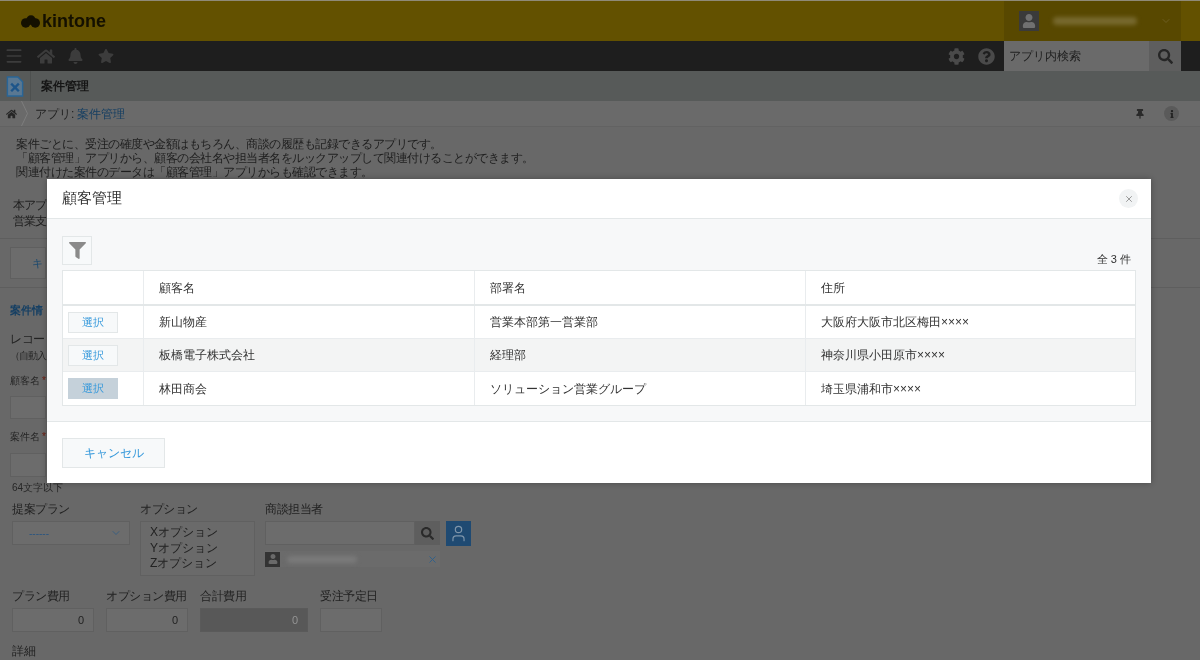 The image size is (1200, 660). What do you see at coordinates (308, 322) in the screenshot?
I see `table-cell: 新山物産` at bounding box center [308, 322].